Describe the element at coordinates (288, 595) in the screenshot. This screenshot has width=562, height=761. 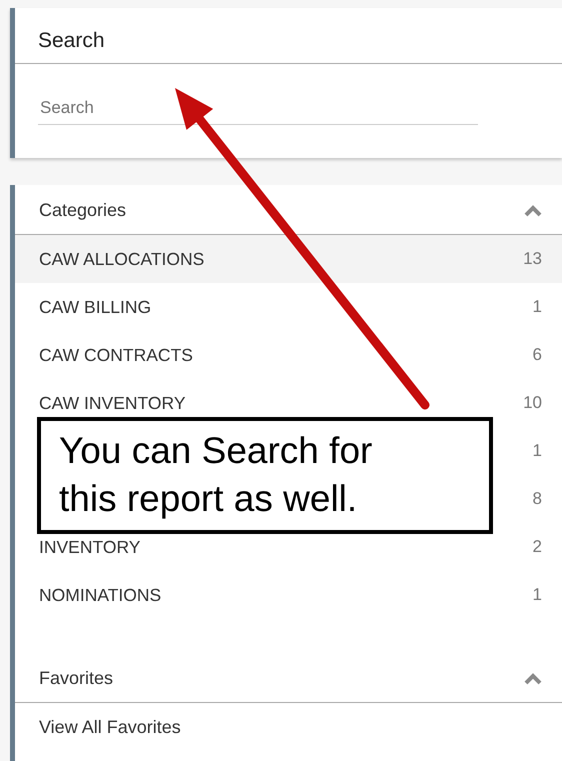
I see `category-item: NOMINATIONS 1` at that location.